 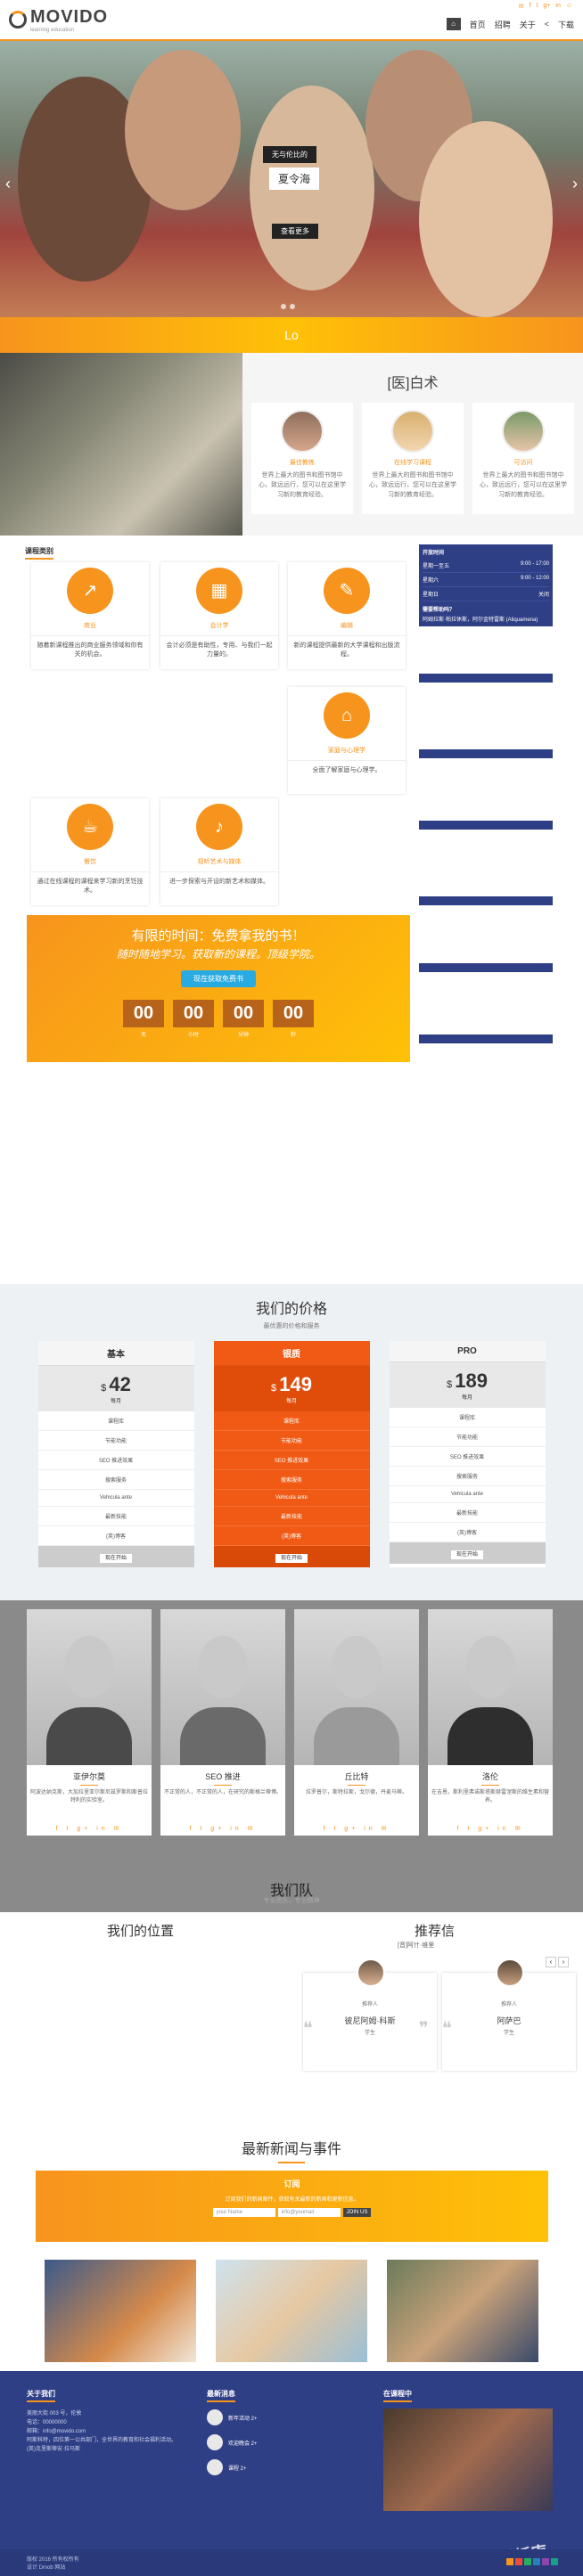 I want to click on feature-desc: 世界上最大的图书和图书馆中心，致远远行，您可以在这里学习新的教育经验。, so click(x=523, y=485).